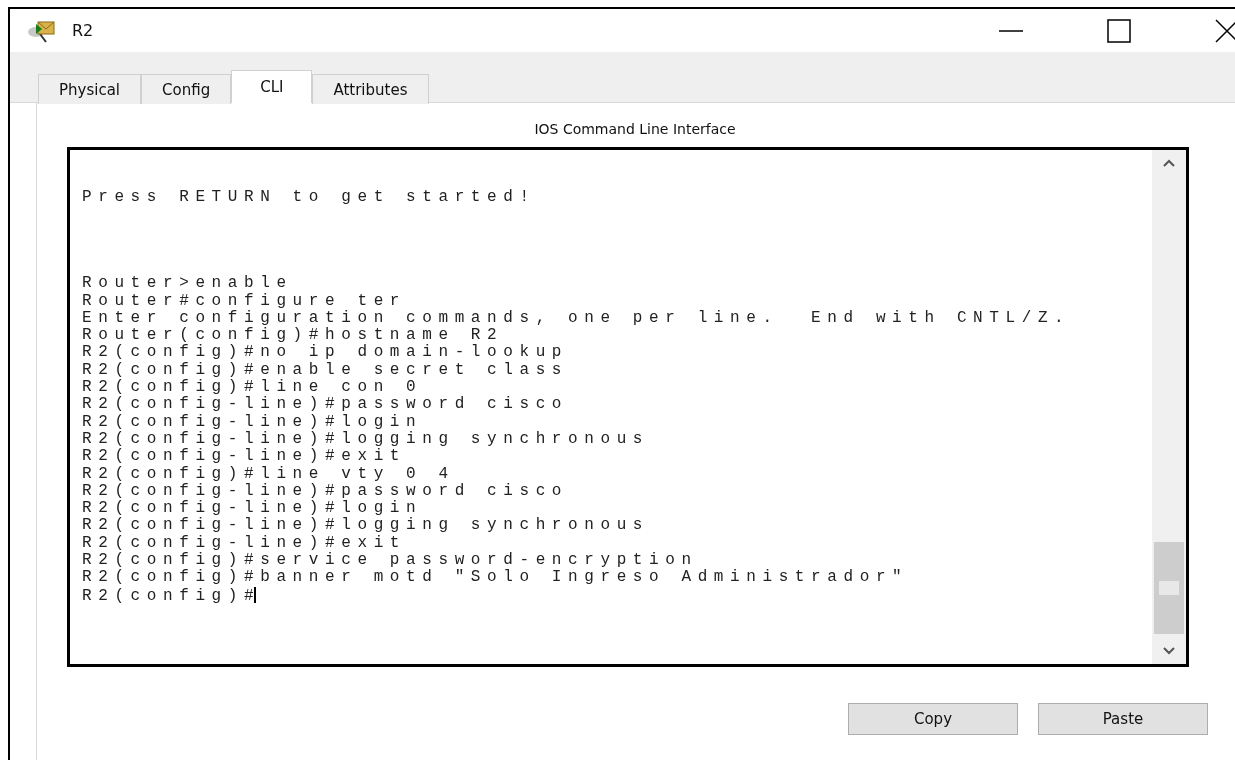 The width and height of the screenshot is (1235, 760). I want to click on console-line: Router#configure ter, so click(245, 301).